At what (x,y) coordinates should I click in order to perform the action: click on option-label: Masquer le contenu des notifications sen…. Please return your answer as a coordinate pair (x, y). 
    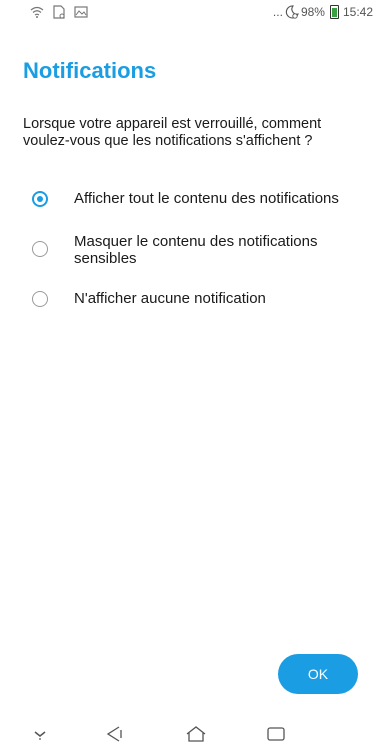
    Looking at the image, I should click on (196, 250).